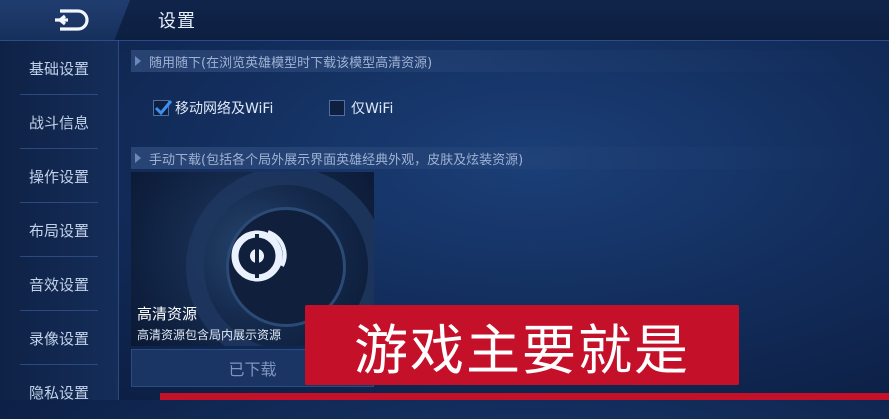 The image size is (889, 419). What do you see at coordinates (291, 63) in the screenshot?
I see `section-title: 随用随下(在浏览英雄模型时下载该模型高清资源)` at bounding box center [291, 63].